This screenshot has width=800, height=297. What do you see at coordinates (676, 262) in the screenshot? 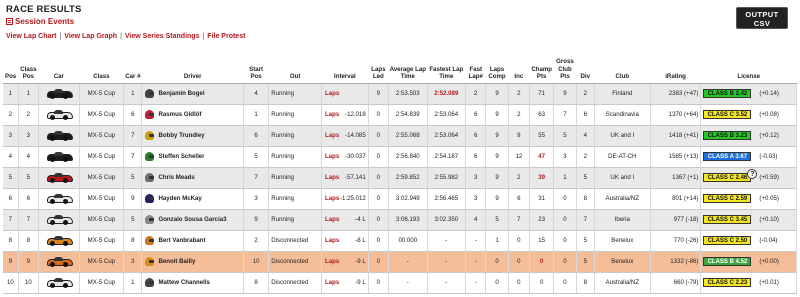
I see `irating-cell: 1332 (-86)` at bounding box center [676, 262].